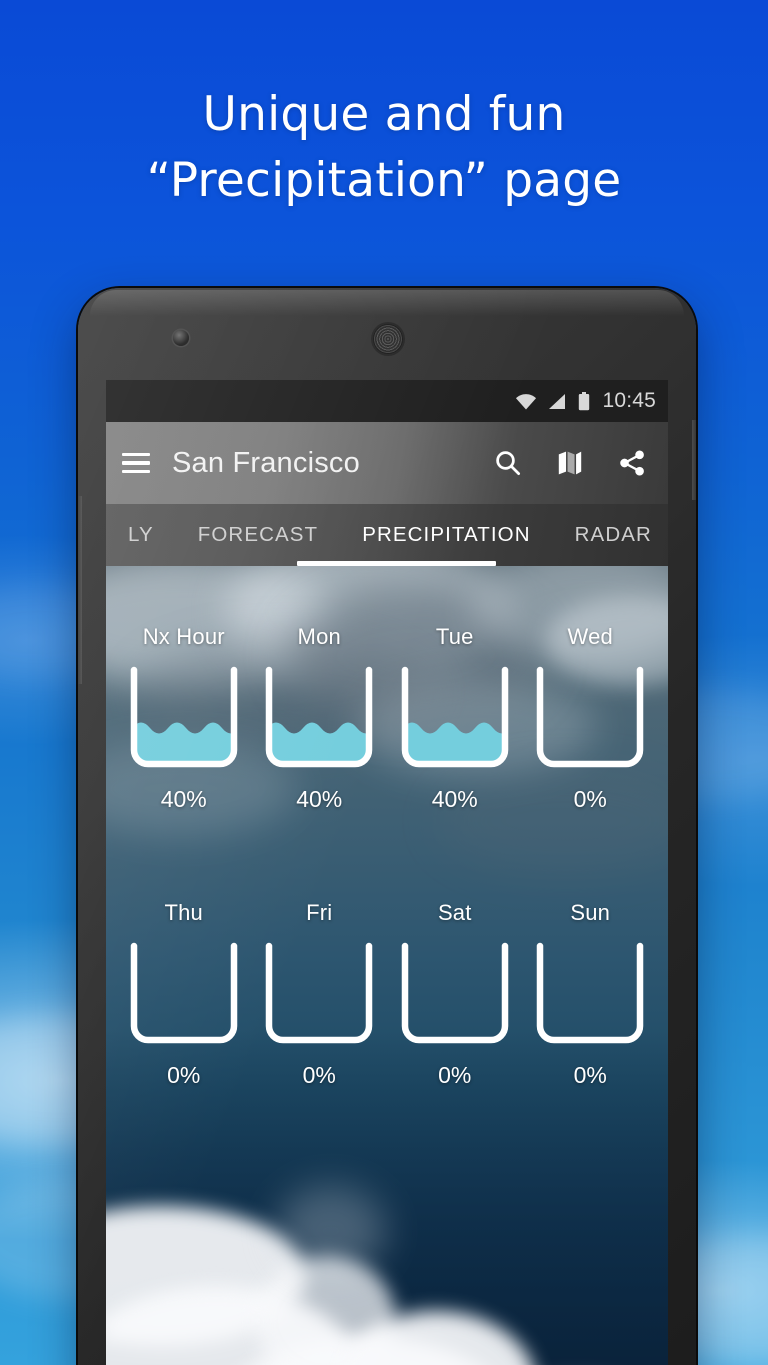 This screenshot has height=1365, width=768. I want to click on share-icon, so click(632, 463).